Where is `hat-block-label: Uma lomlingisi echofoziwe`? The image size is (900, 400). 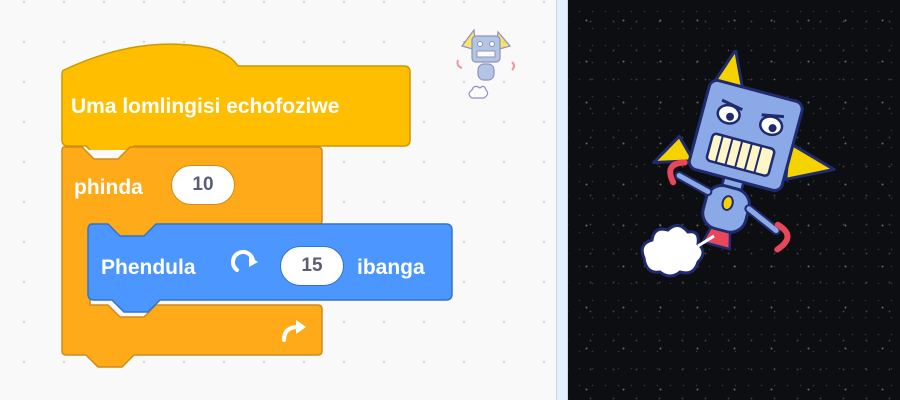 hat-block-label: Uma lomlingisi echofoziwe is located at coordinates (205, 106).